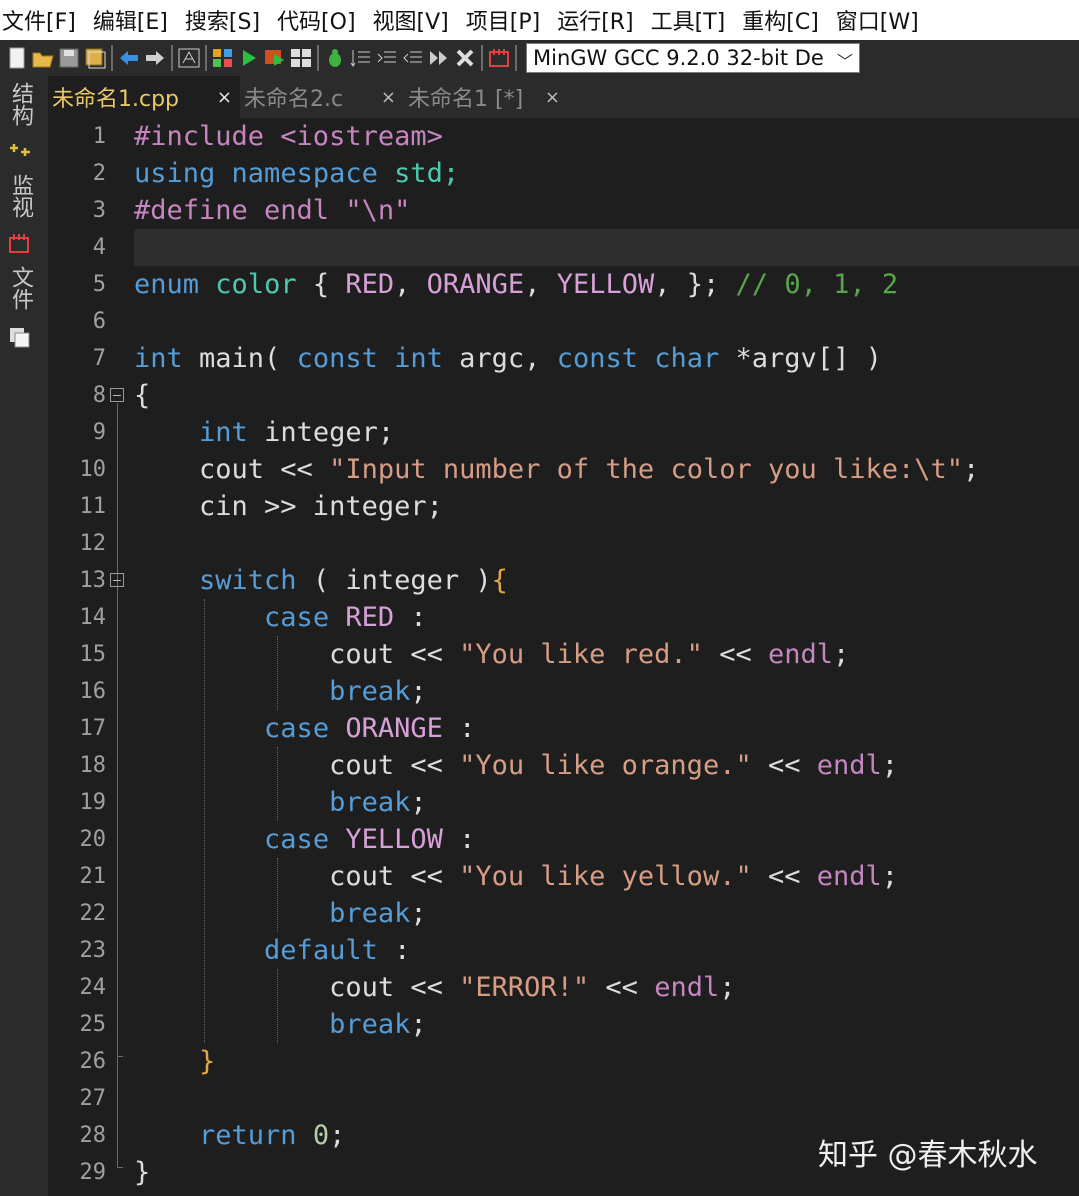 The width and height of the screenshot is (1079, 1196). Describe the element at coordinates (687, 358) in the screenshot. I see `keyword: char` at that location.